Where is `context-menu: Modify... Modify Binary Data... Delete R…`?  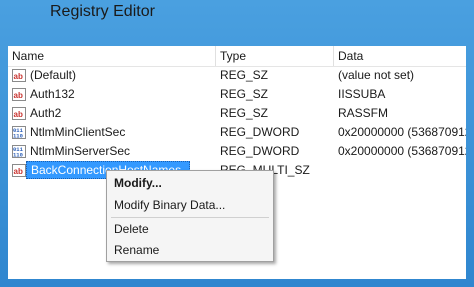
context-menu: Modify... Modify Binary Data... Delete R… is located at coordinates (190, 216).